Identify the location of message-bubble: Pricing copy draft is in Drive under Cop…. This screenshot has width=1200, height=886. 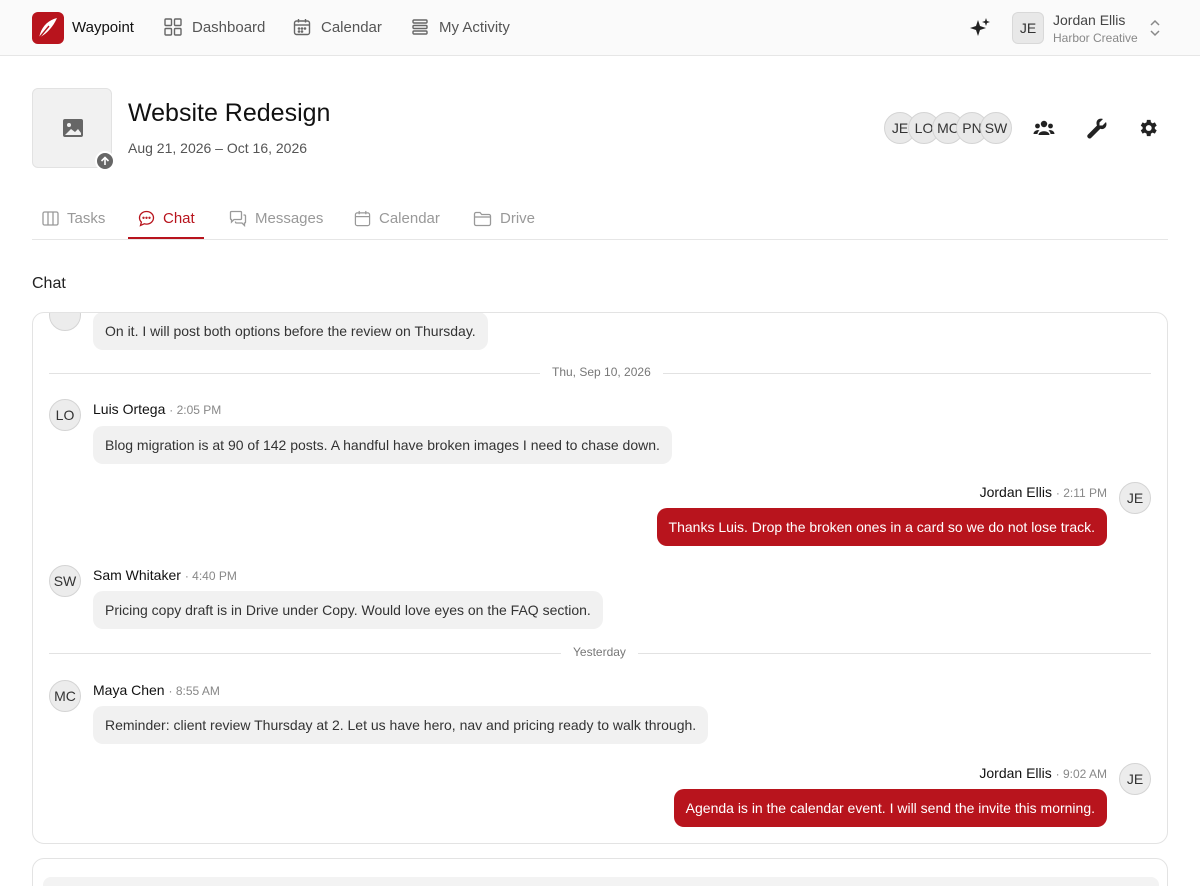
(348, 610).